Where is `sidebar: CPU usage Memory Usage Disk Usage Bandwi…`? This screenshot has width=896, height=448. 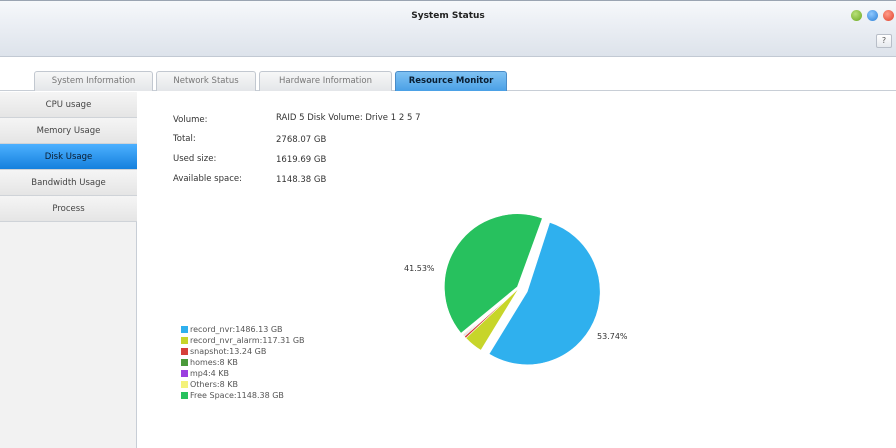
sidebar: CPU usage Memory Usage Disk Usage Bandwi… is located at coordinates (68, 270).